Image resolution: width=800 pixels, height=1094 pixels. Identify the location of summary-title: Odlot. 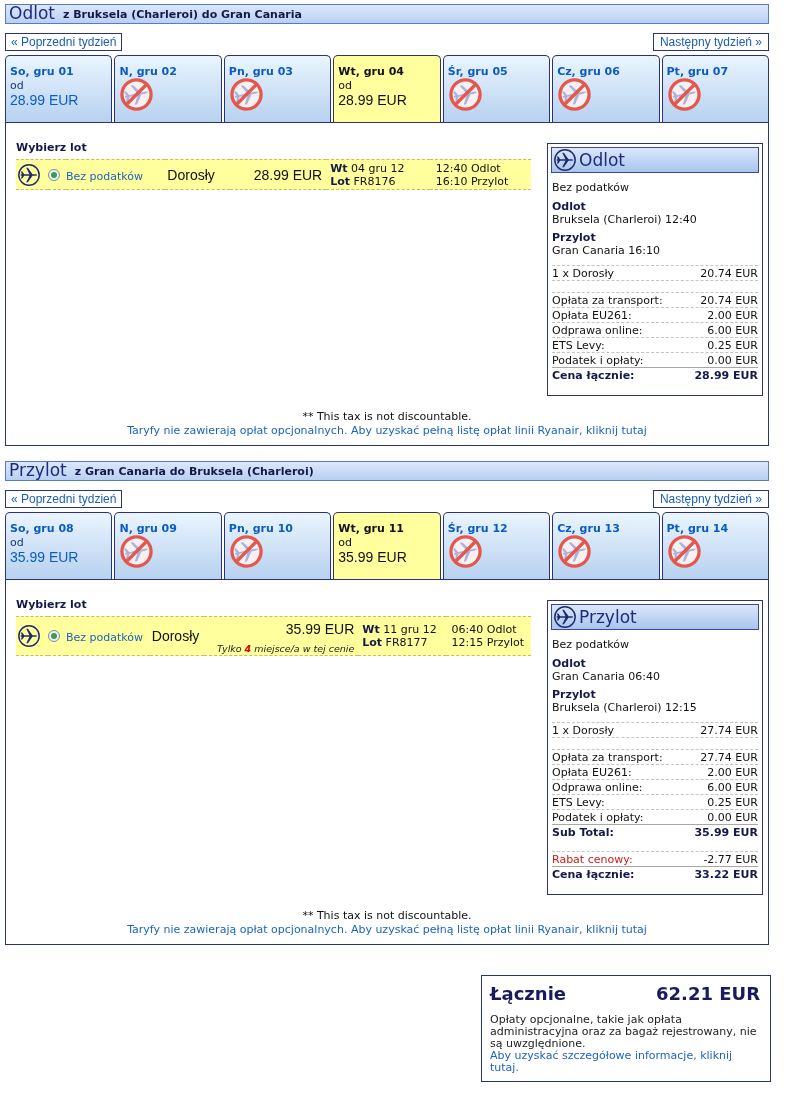
(602, 160).